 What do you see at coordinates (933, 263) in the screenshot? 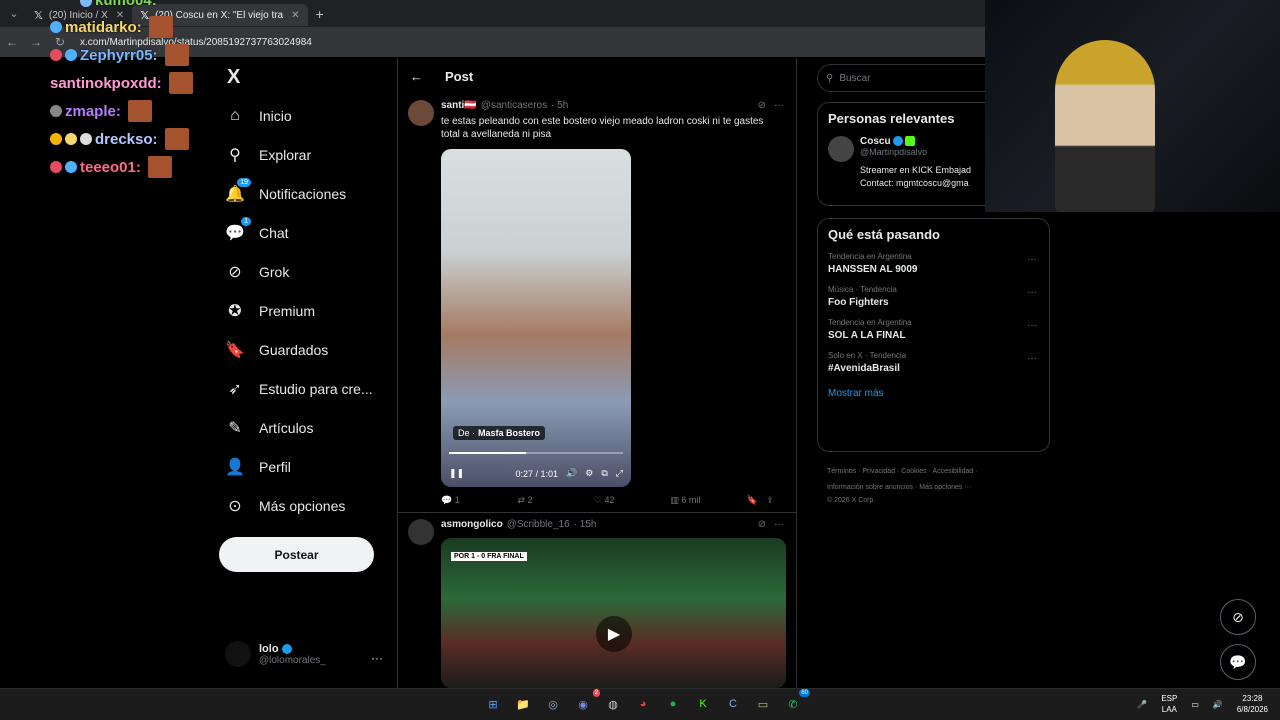
I see `trend-item: Tendencia en Argentina HANSSEN AL 9009 ···` at bounding box center [933, 263].